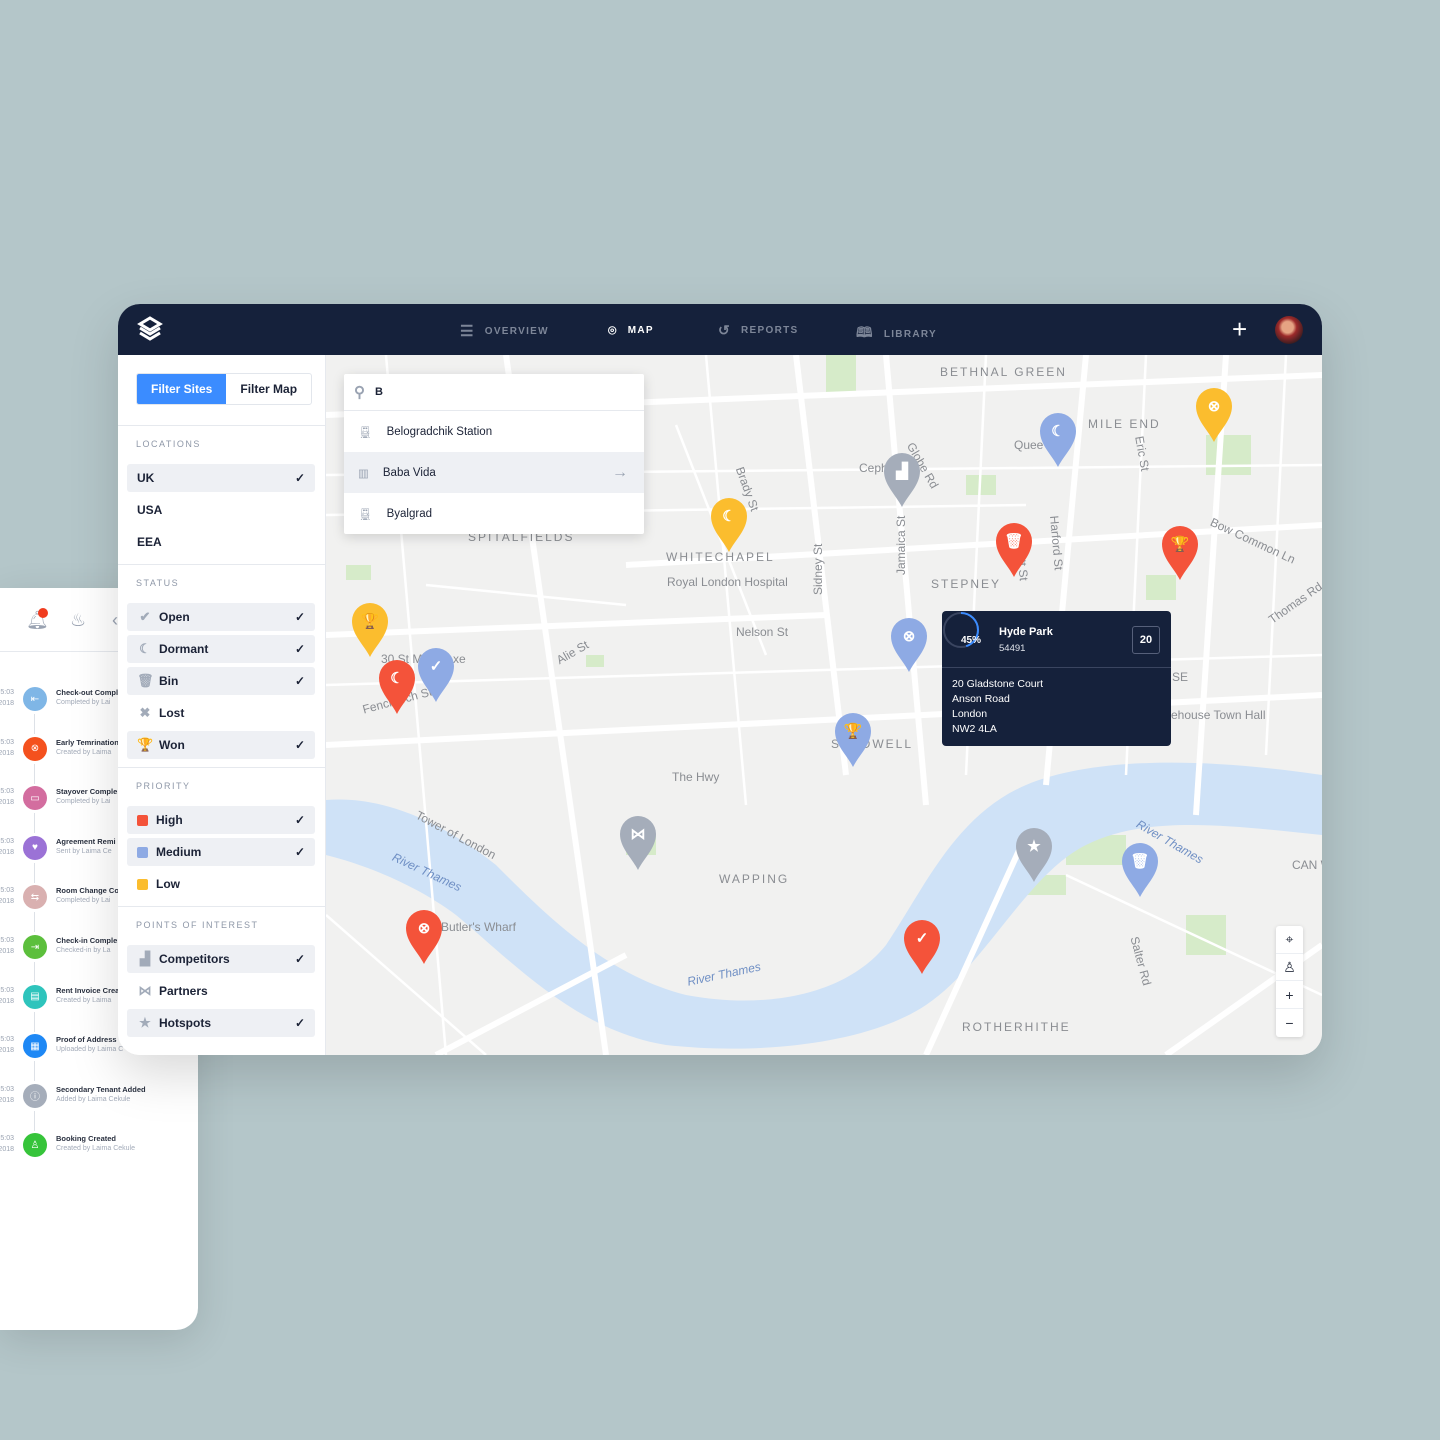 Image resolution: width=1440 pixels, height=1440 pixels. I want to click on filter-hotspots: ★ Hotspots ✓, so click(221, 1023).